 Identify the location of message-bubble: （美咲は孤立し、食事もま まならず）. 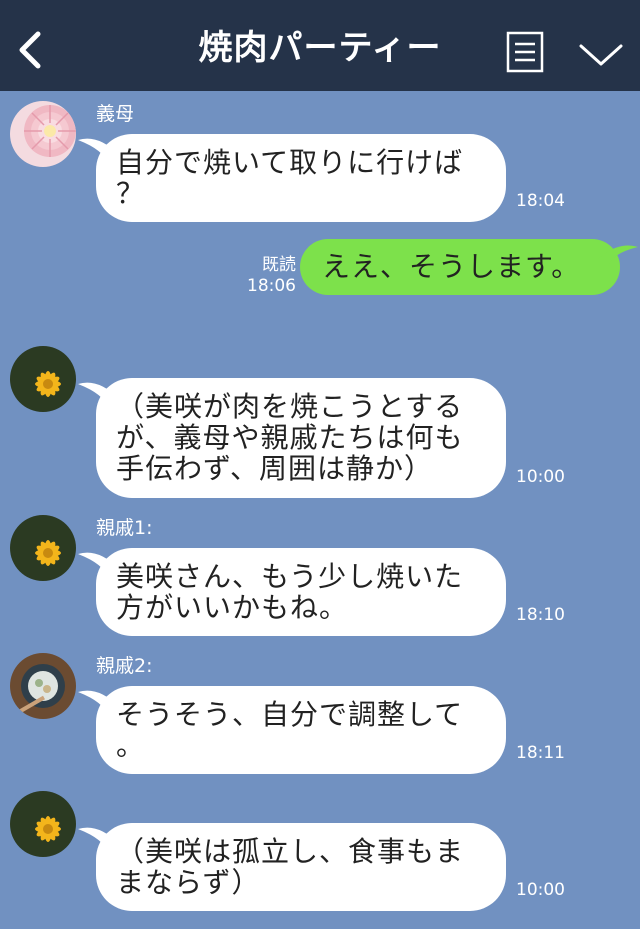
(292, 867).